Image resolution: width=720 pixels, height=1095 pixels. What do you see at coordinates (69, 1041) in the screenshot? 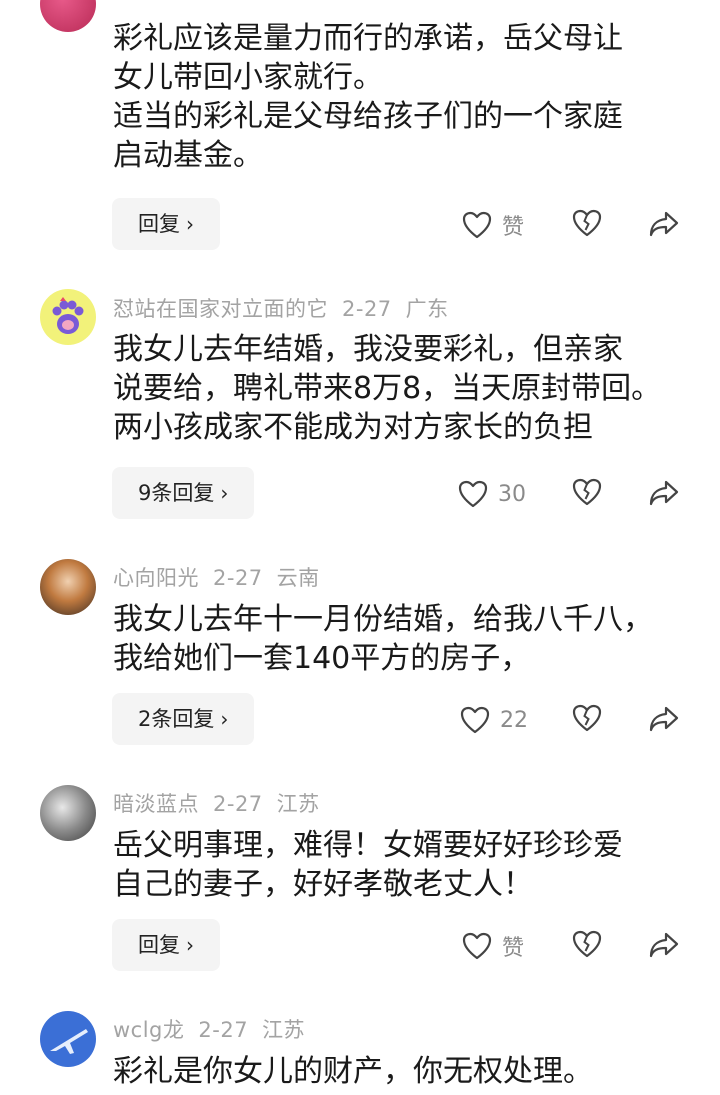
I see `jet-avatar-icon` at bounding box center [69, 1041].